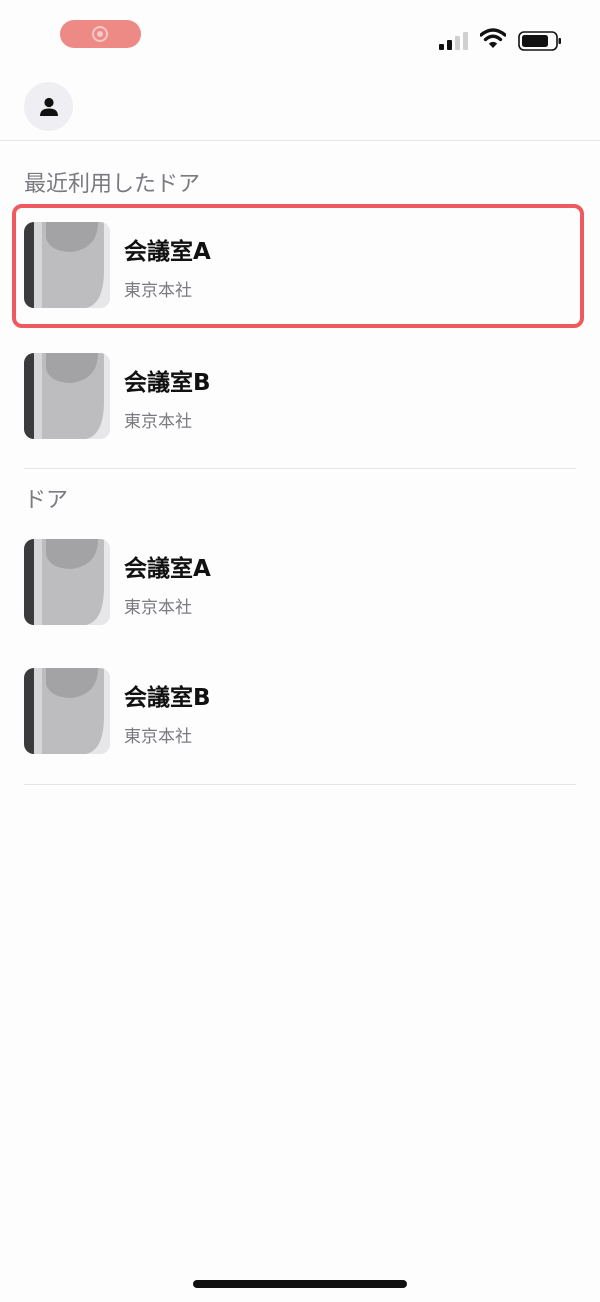  What do you see at coordinates (300, 35) in the screenshot?
I see `status-bar` at bounding box center [300, 35].